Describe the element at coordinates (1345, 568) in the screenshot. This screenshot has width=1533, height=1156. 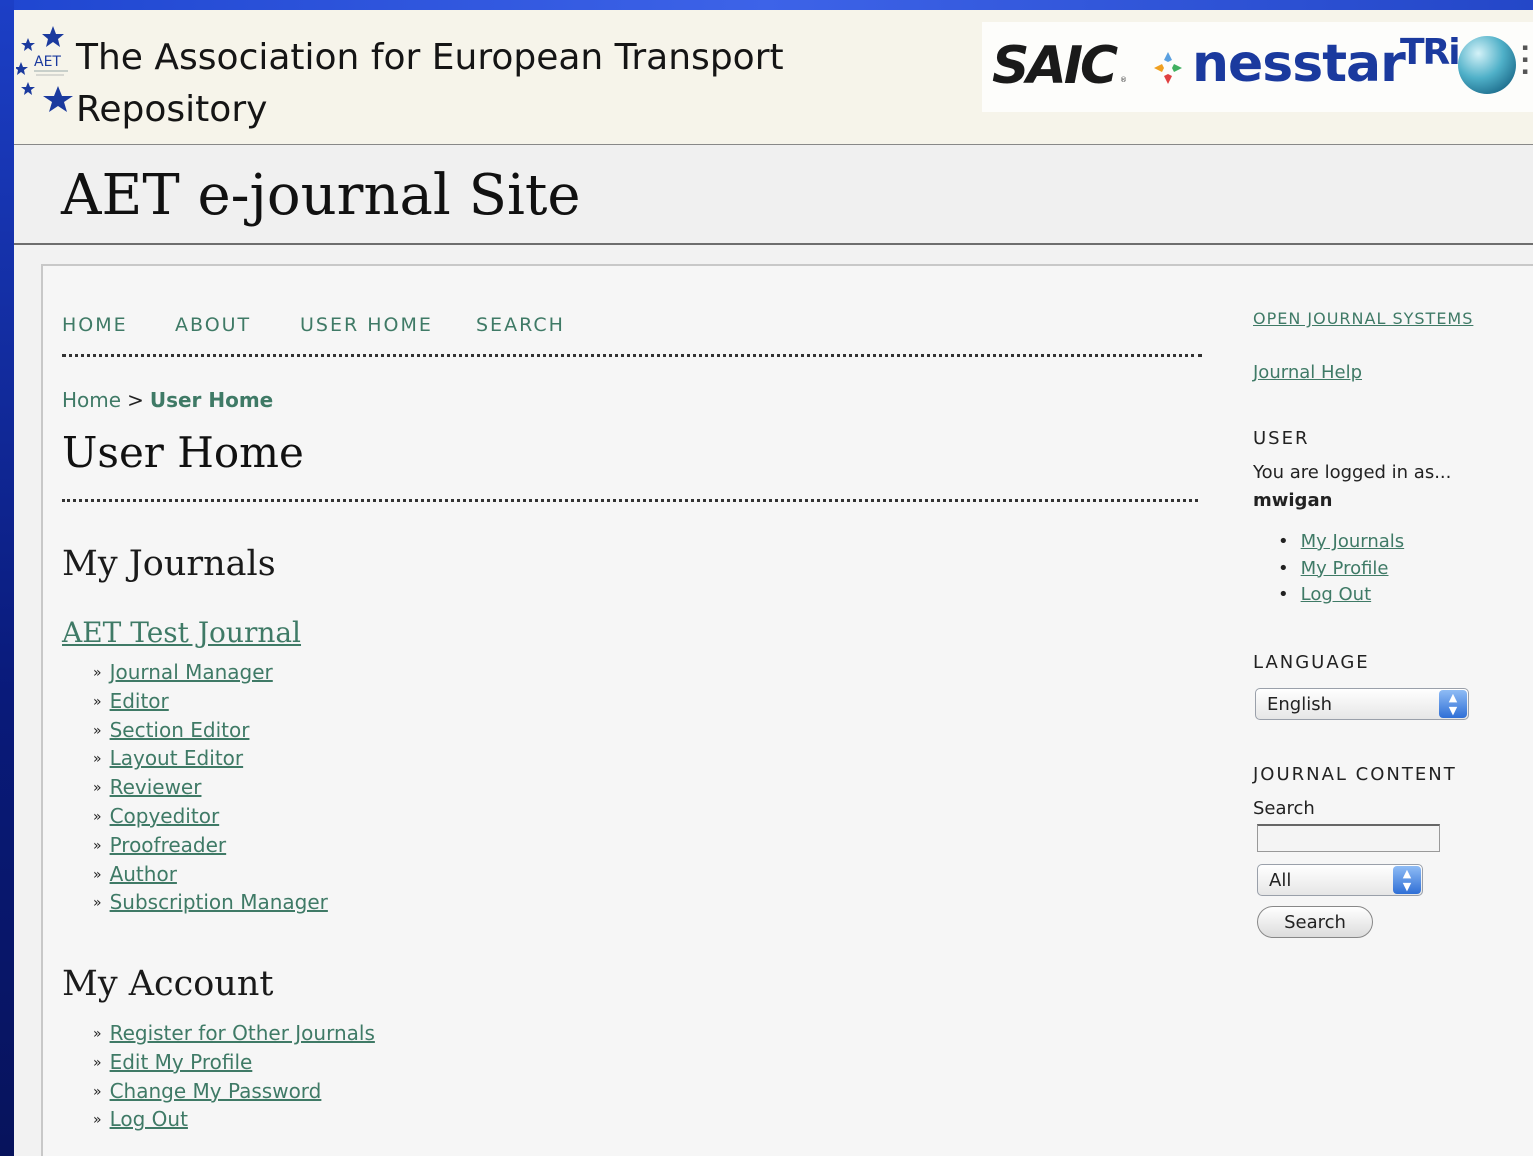
I see `sidebar-my-profile-link: My Profile` at that location.